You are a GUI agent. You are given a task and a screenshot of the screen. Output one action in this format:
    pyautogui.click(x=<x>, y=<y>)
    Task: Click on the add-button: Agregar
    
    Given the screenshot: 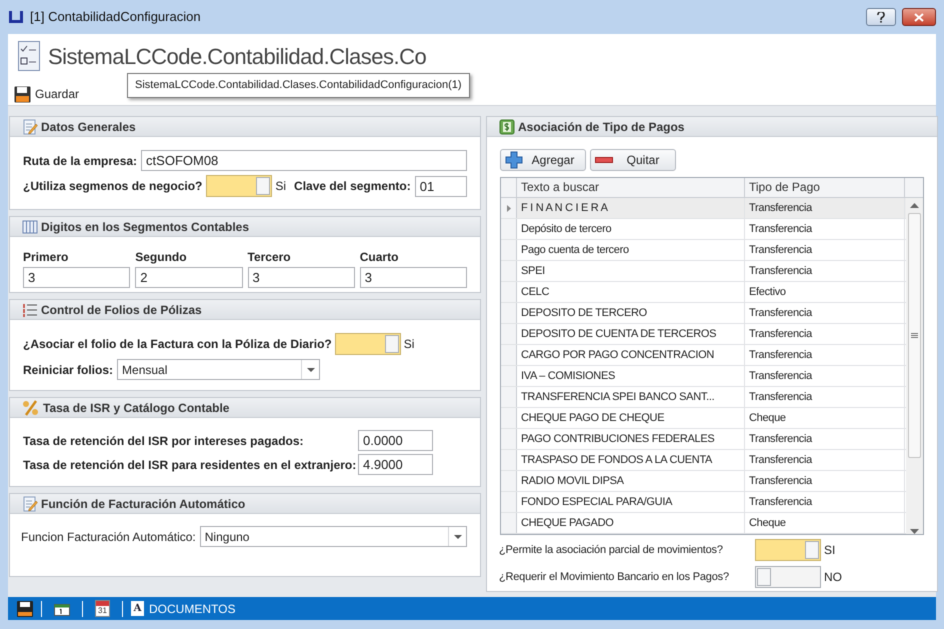 What is the action you would take?
    pyautogui.click(x=543, y=160)
    